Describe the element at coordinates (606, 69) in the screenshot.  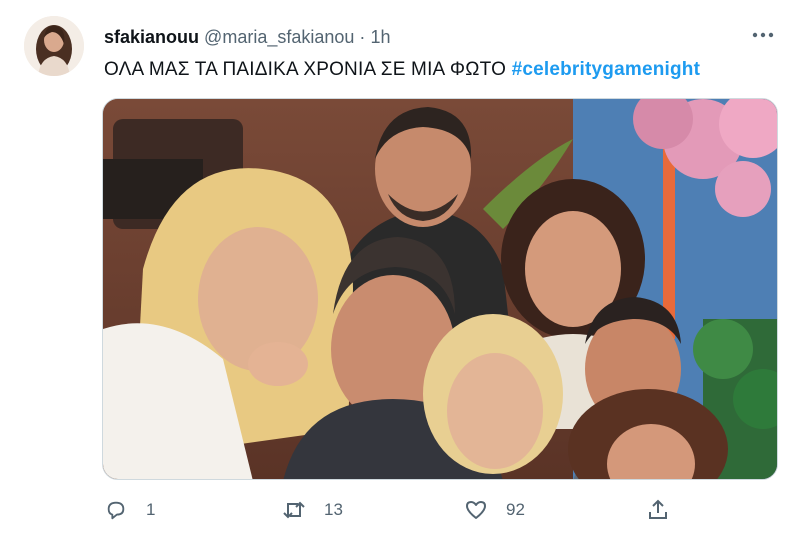
I see `hashtag-link: #celebritygamenight` at that location.